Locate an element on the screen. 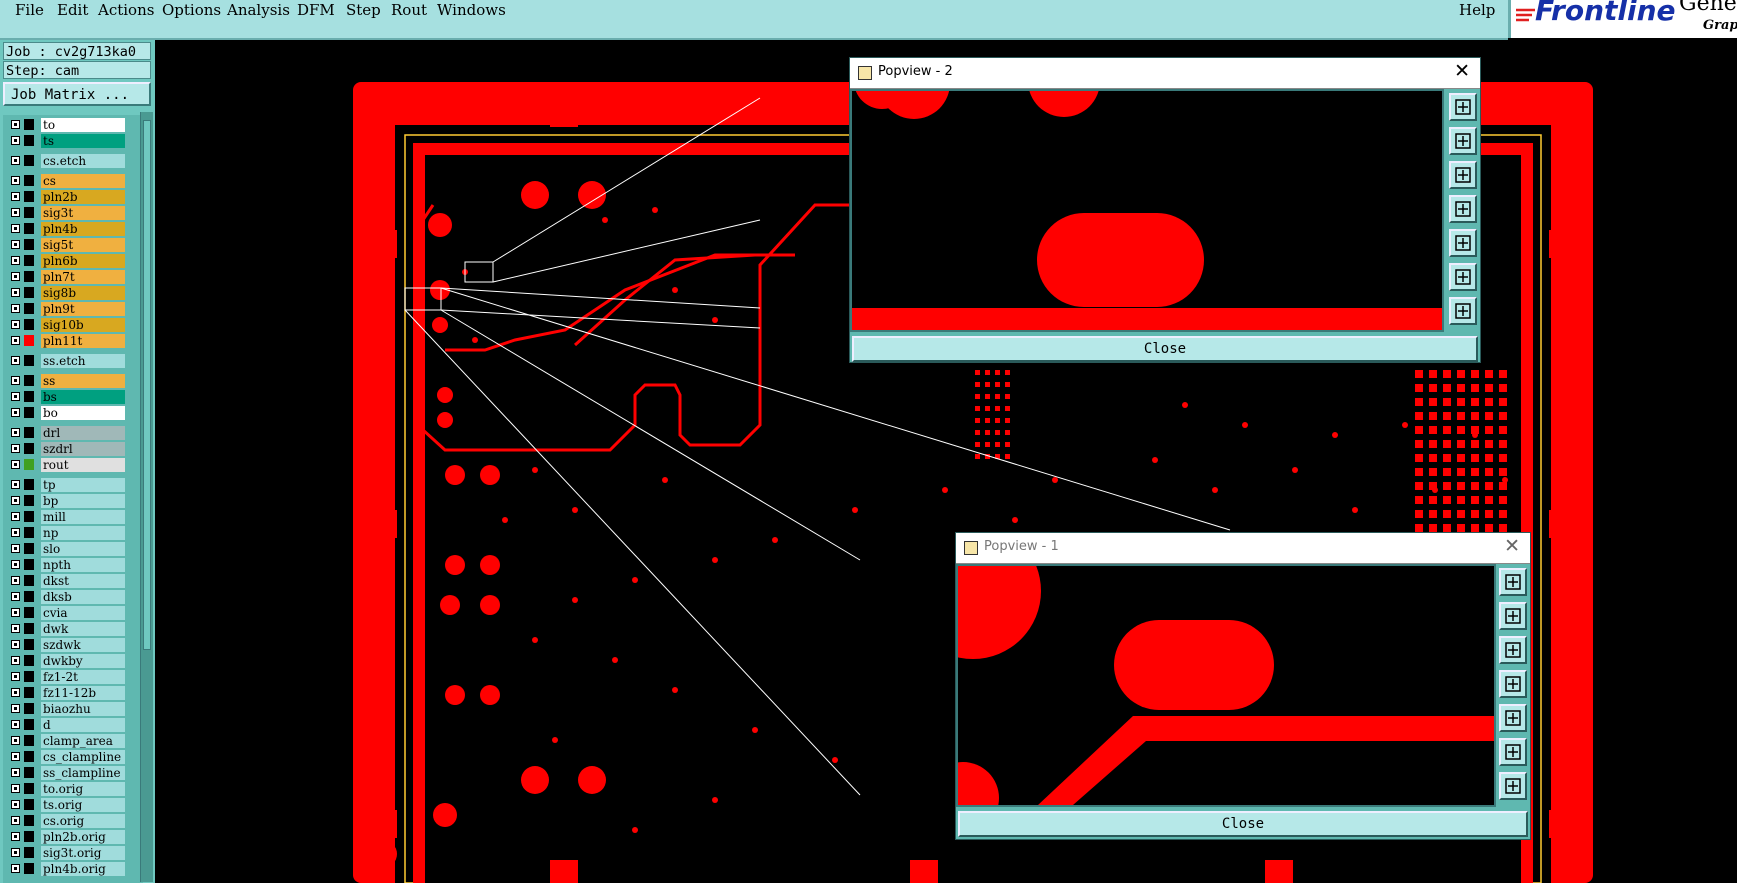 Image resolution: width=1737 pixels, height=883 pixels. layer-label: sig3t is located at coordinates (83, 213).